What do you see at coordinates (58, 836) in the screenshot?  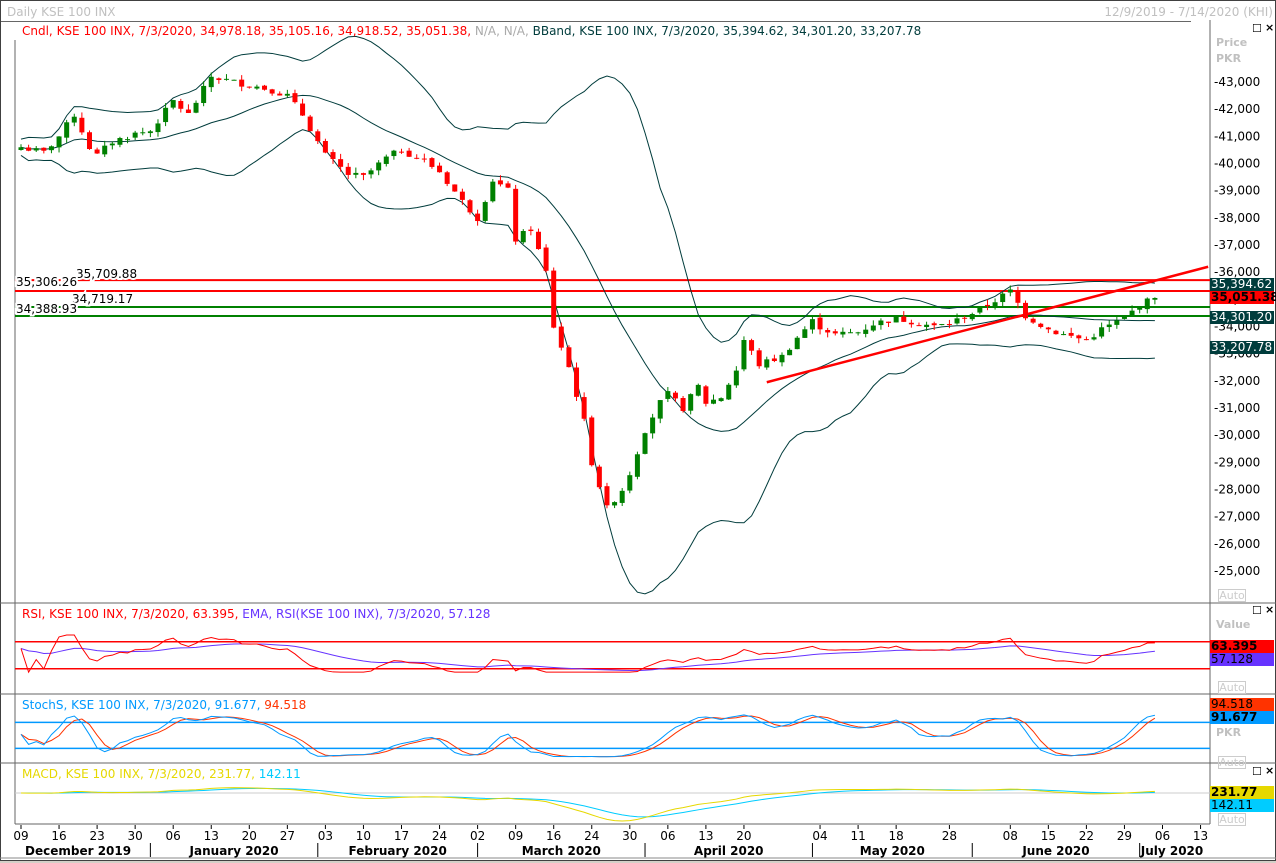 I see `date-tick-label: 16` at bounding box center [58, 836].